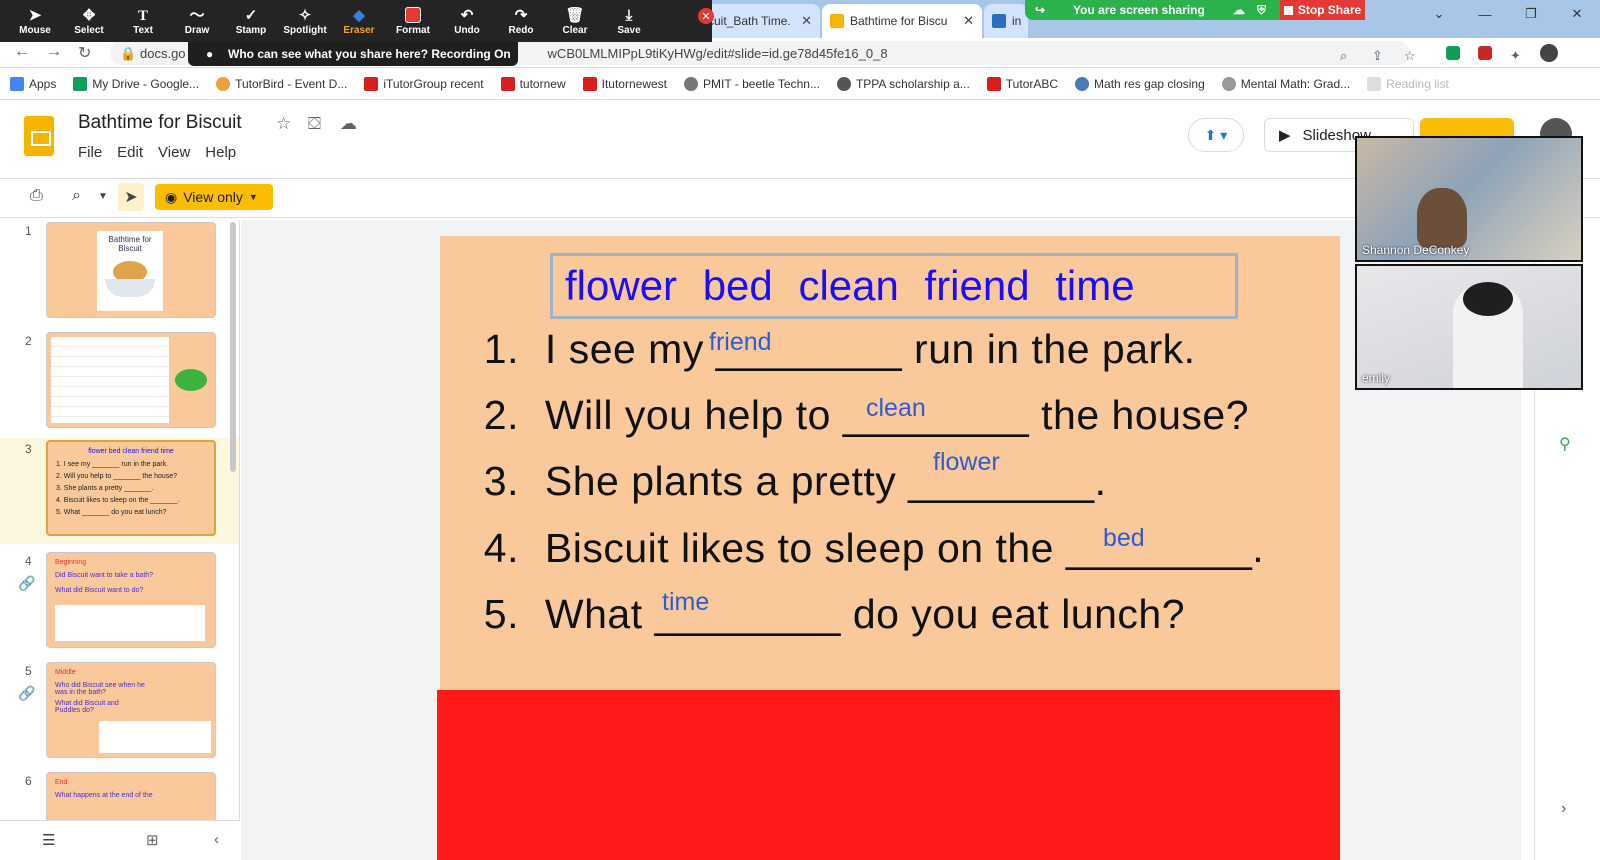 The width and height of the screenshot is (1600, 860). I want to click on list-view-icon: ☰, so click(48, 840).